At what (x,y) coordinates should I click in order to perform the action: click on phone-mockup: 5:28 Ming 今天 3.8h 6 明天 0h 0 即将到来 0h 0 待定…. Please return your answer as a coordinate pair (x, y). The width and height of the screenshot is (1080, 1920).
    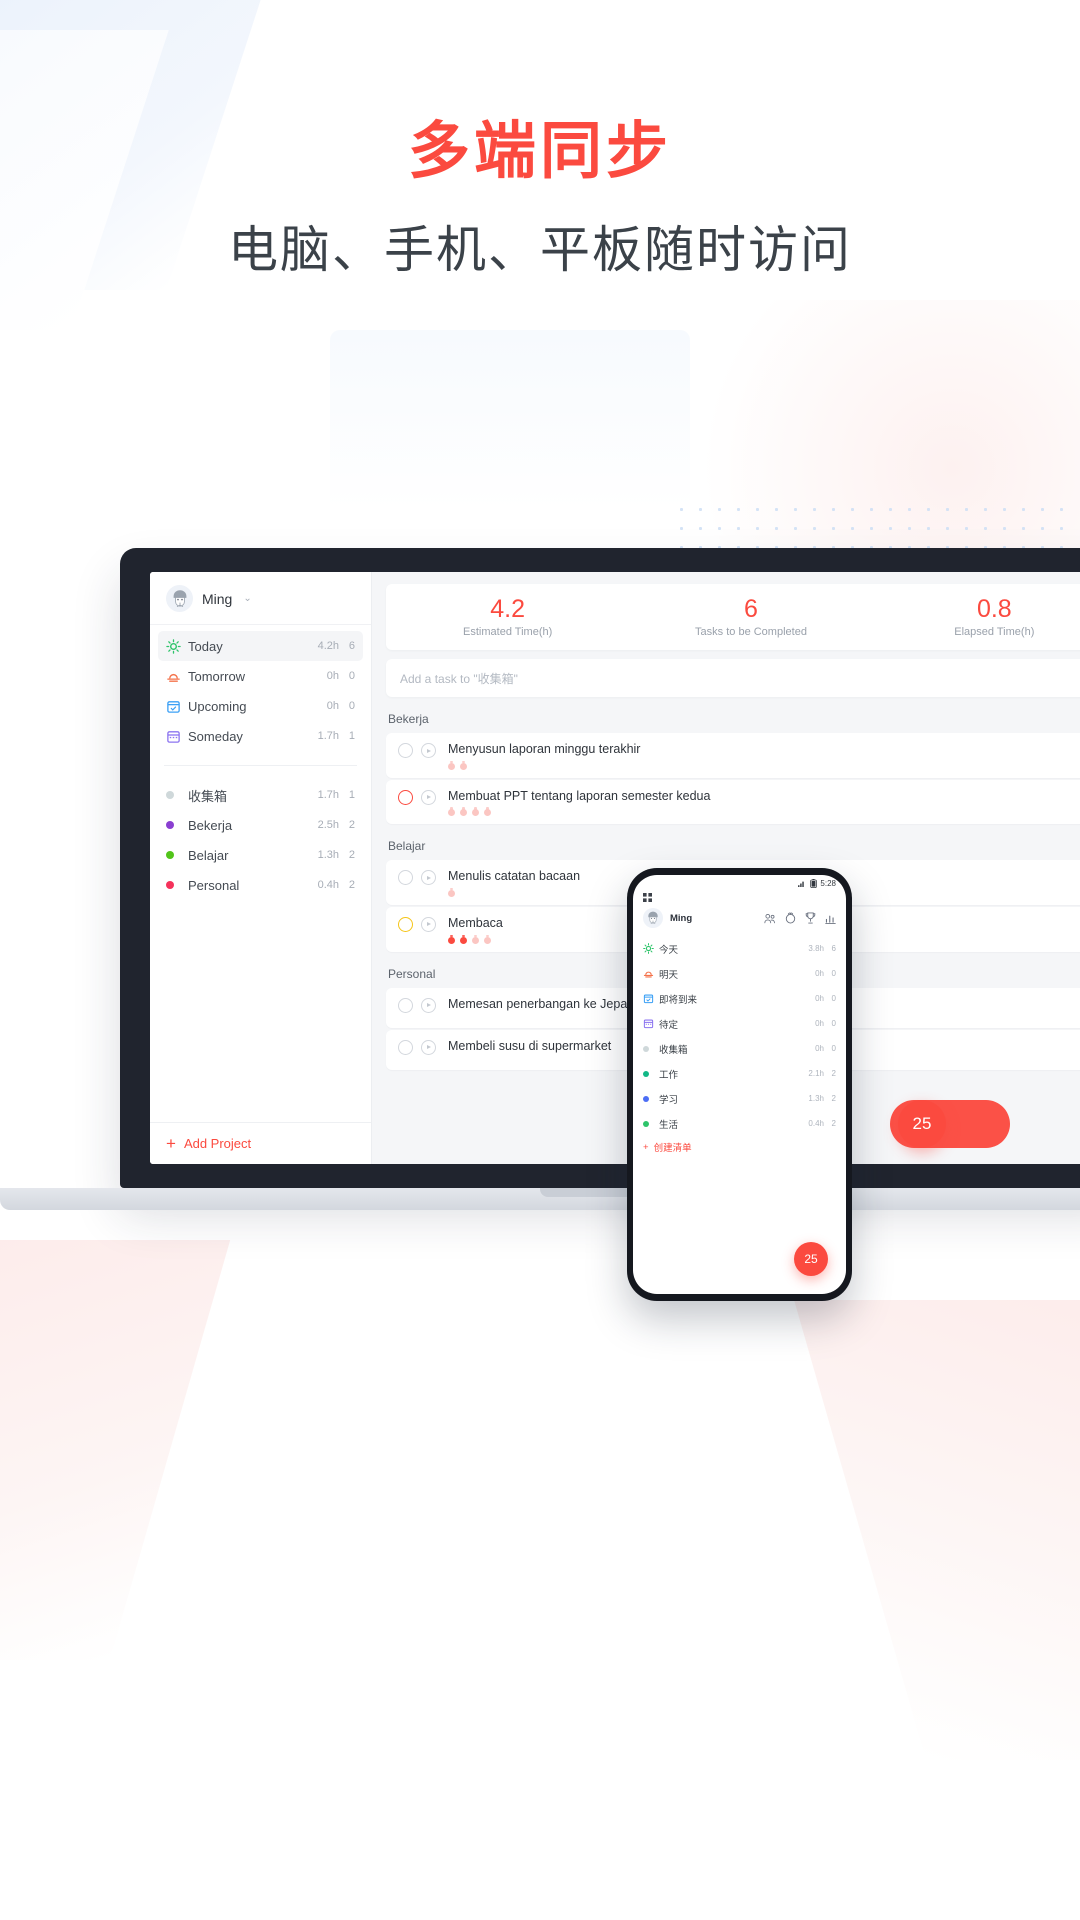
    Looking at the image, I should click on (739, 1084).